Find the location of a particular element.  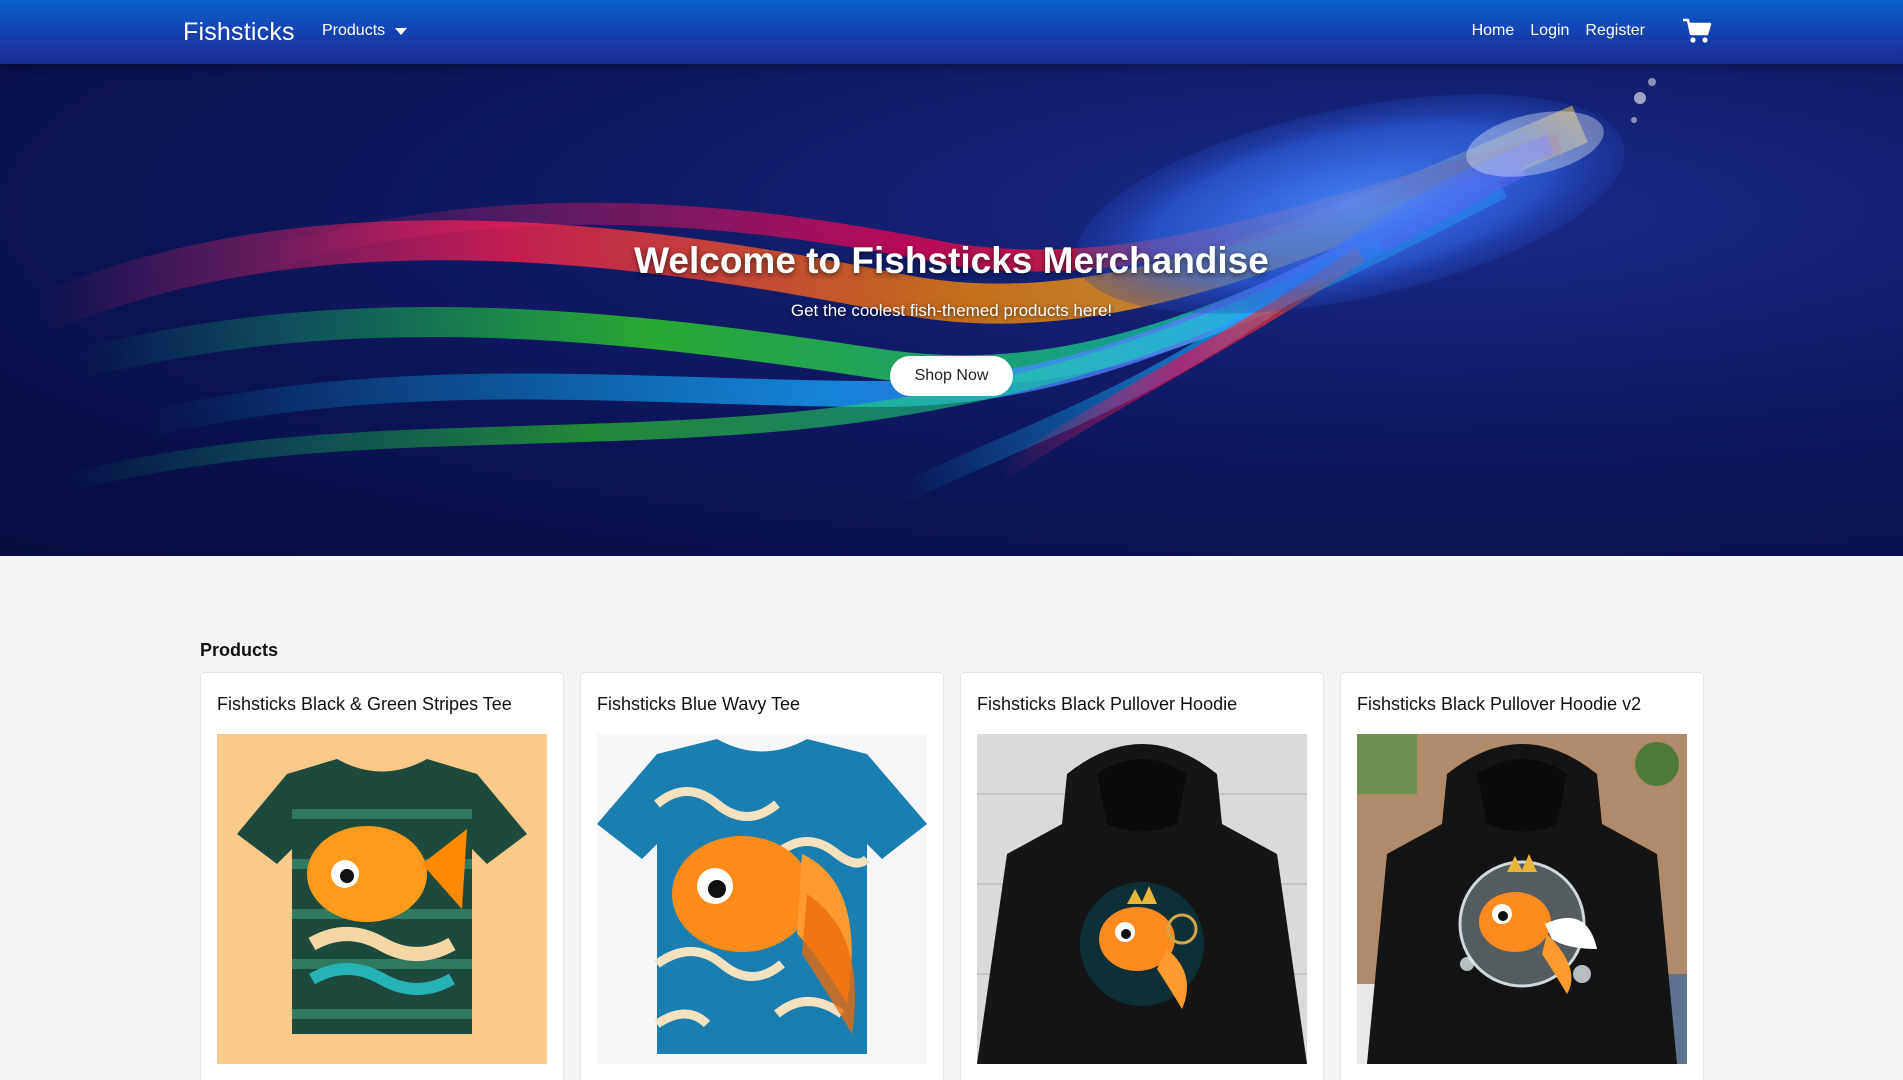

shop-now-button: Shop Now is located at coordinates (951, 376).